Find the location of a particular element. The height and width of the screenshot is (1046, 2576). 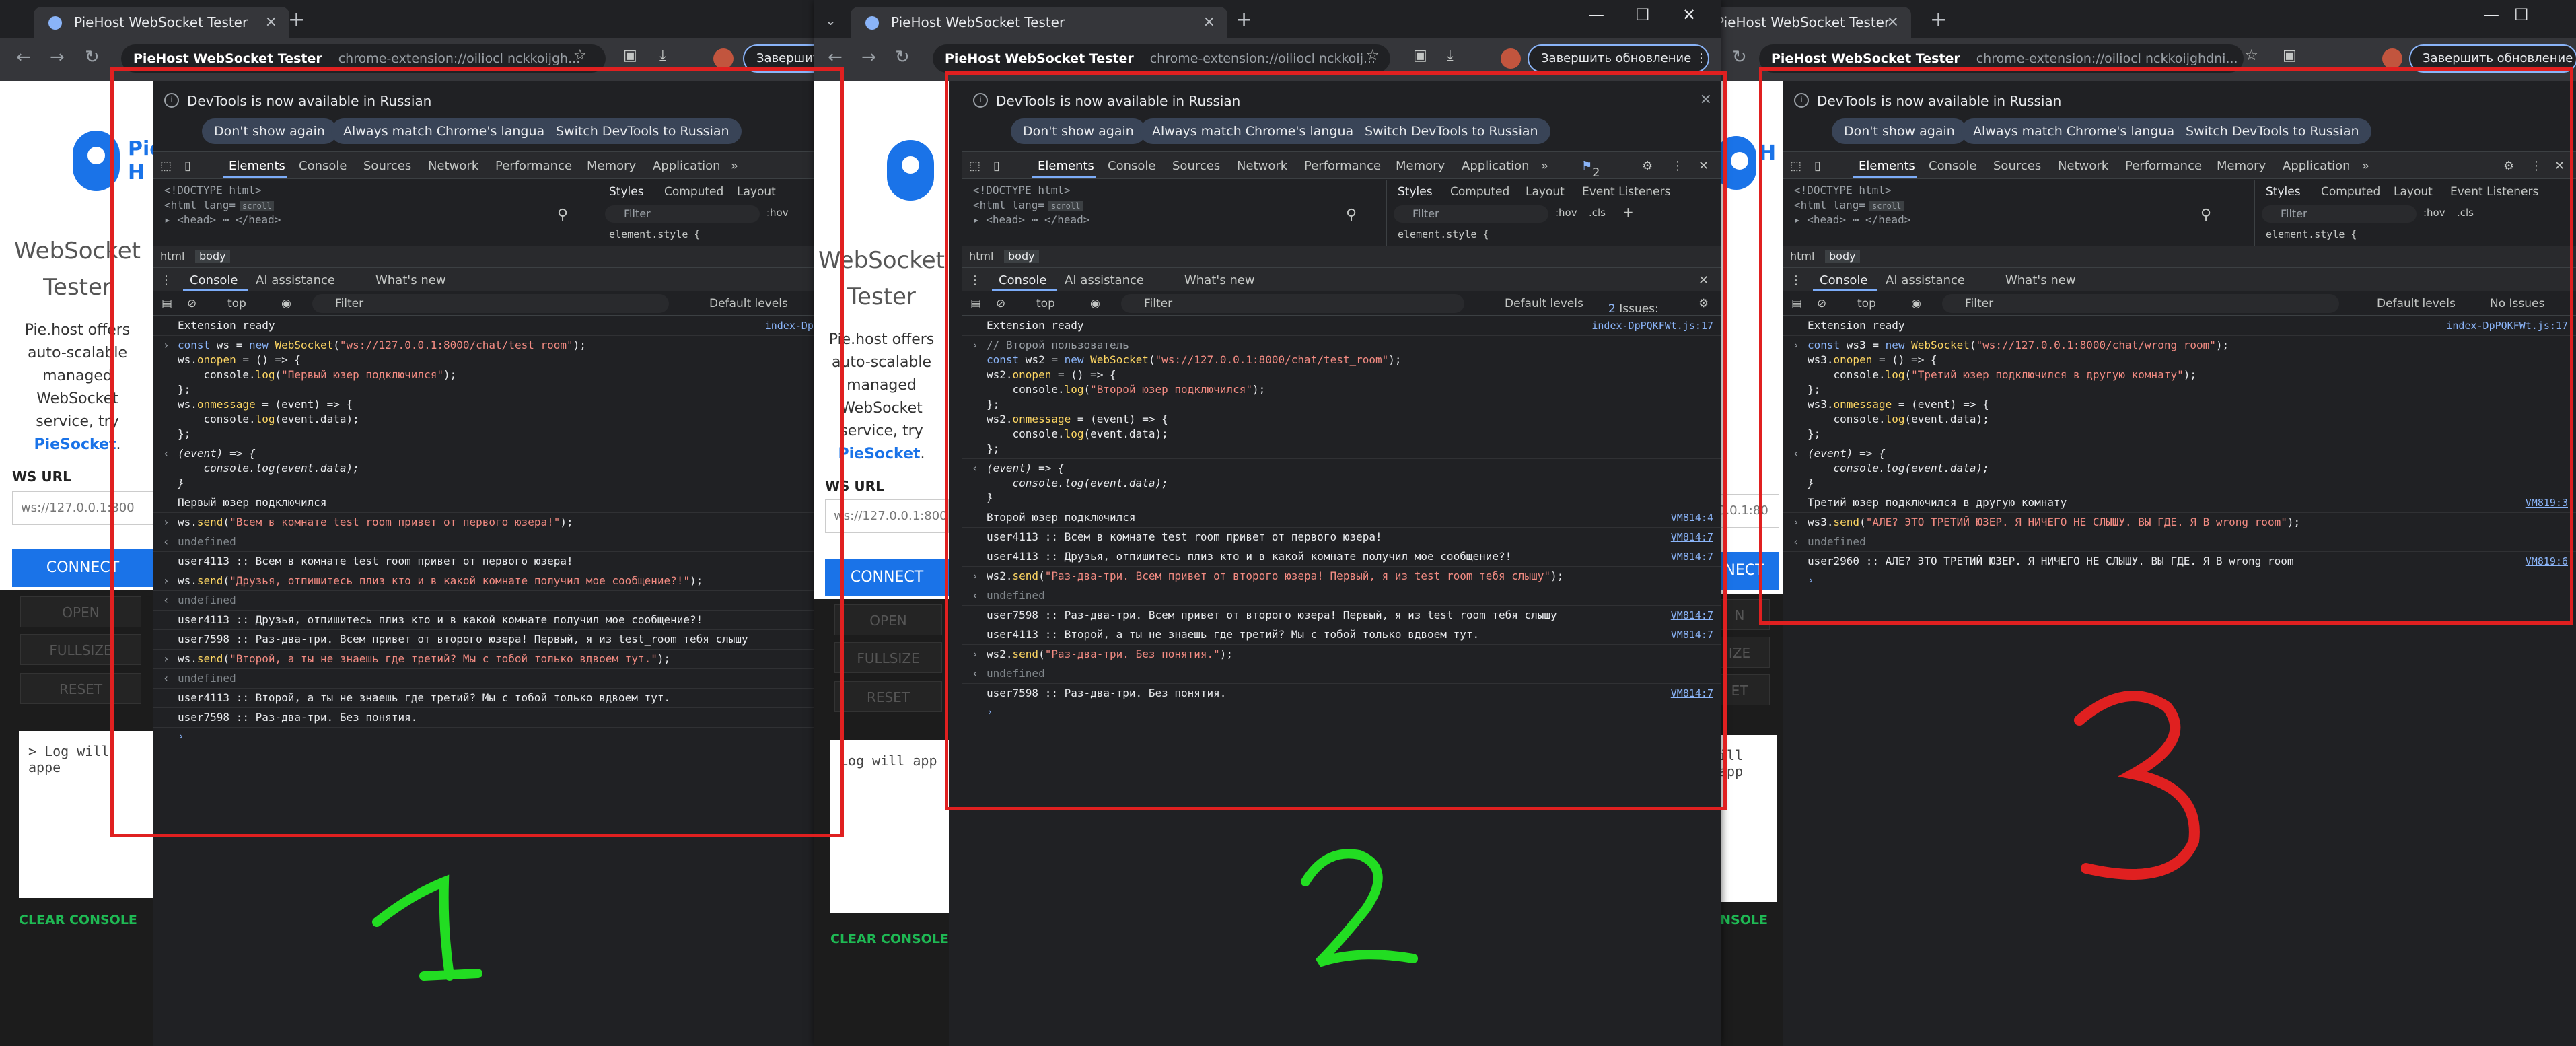

tab-elements: Elements is located at coordinates (1887, 166).